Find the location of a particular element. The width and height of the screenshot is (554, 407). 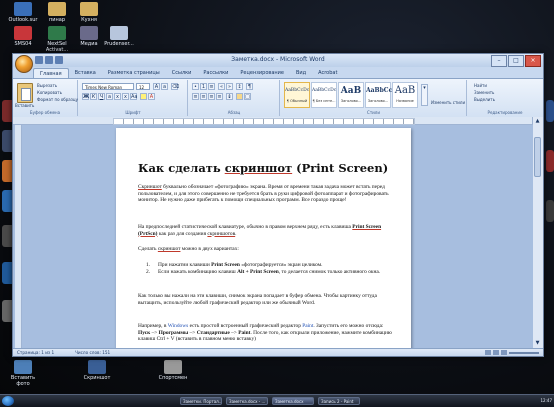

windows-link: Windows is located at coordinates (178, 326).